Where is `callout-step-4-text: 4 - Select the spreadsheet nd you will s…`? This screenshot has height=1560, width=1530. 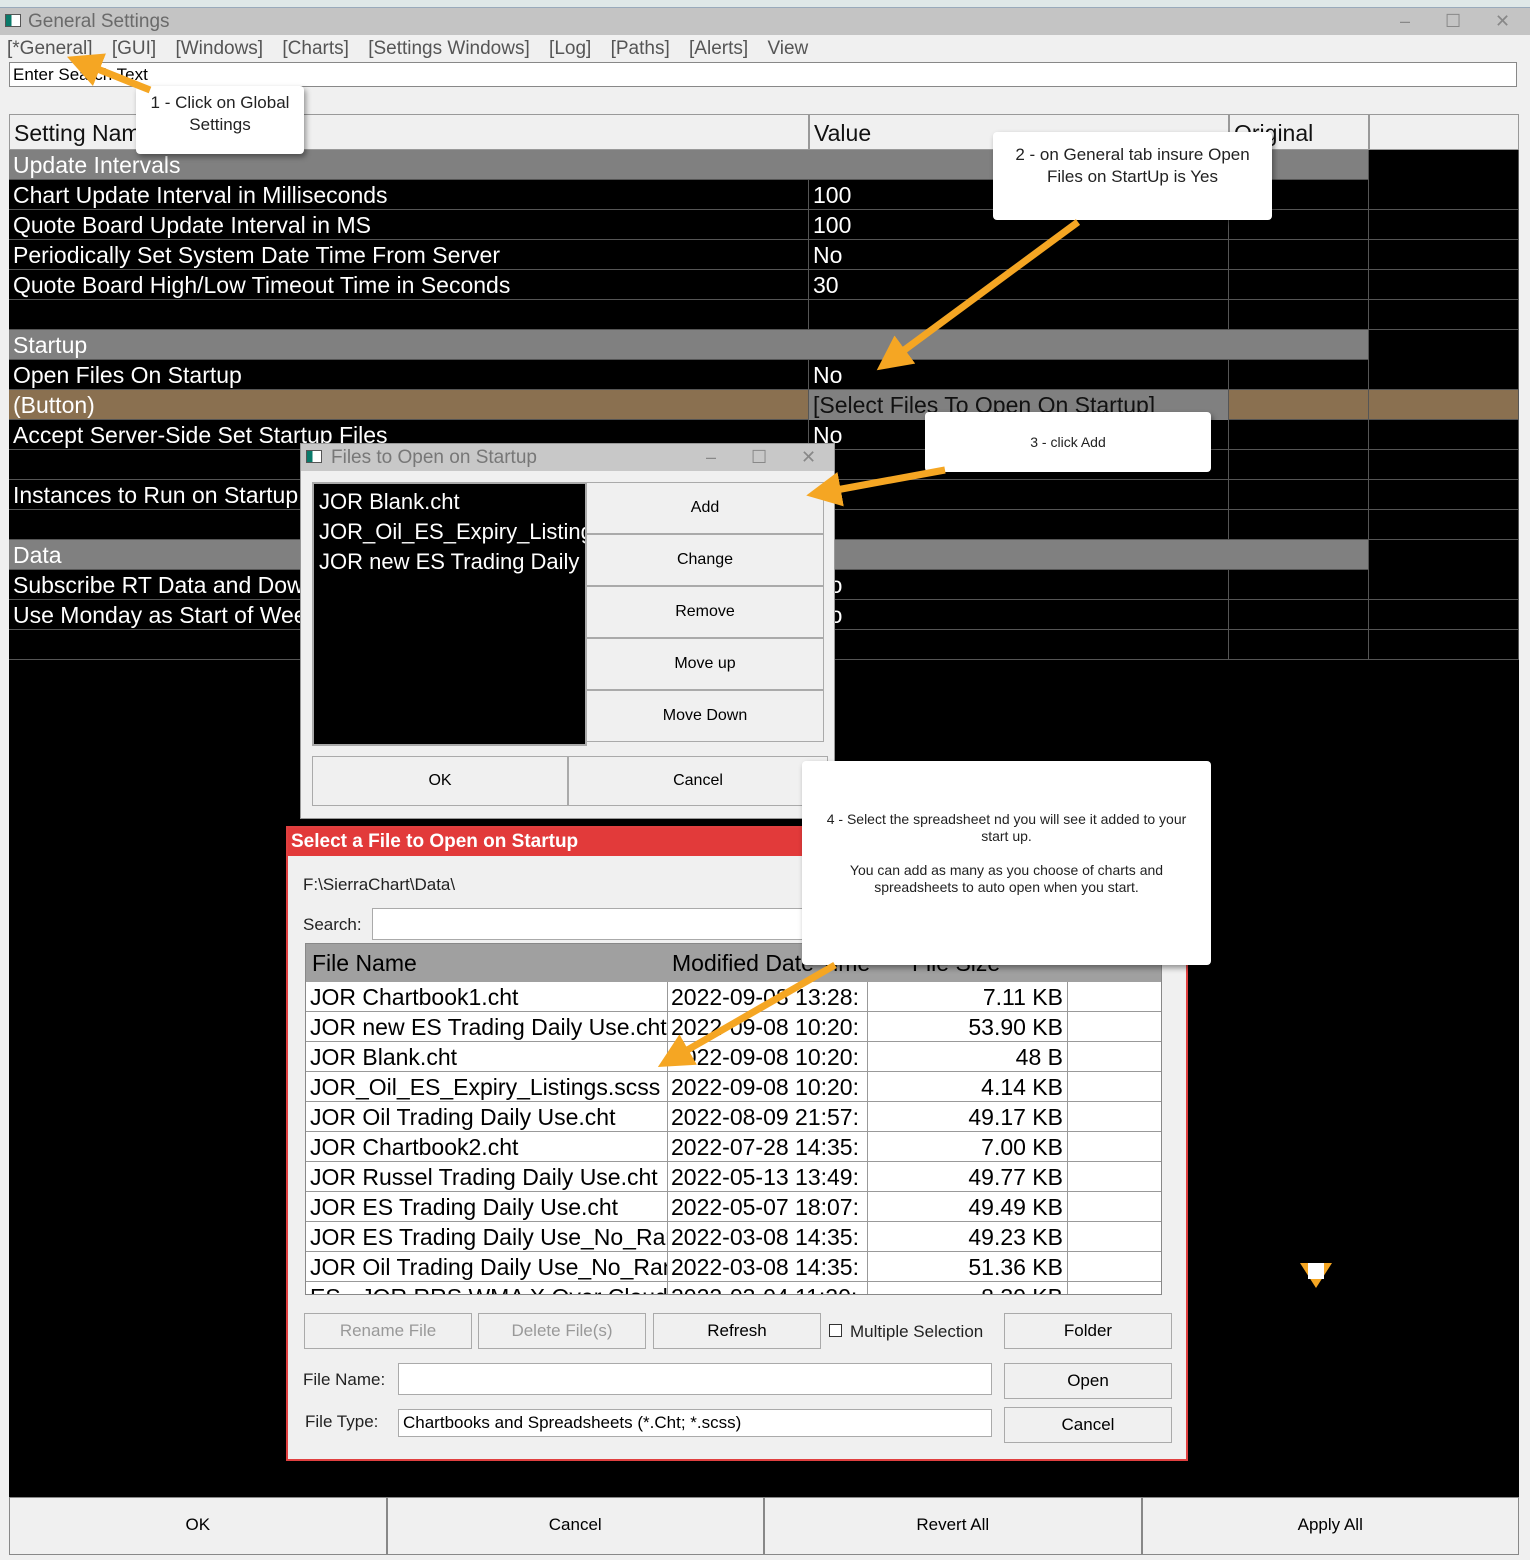
callout-step-4-text: 4 - Select the spreadsheet nd you will s… is located at coordinates (1006, 827).